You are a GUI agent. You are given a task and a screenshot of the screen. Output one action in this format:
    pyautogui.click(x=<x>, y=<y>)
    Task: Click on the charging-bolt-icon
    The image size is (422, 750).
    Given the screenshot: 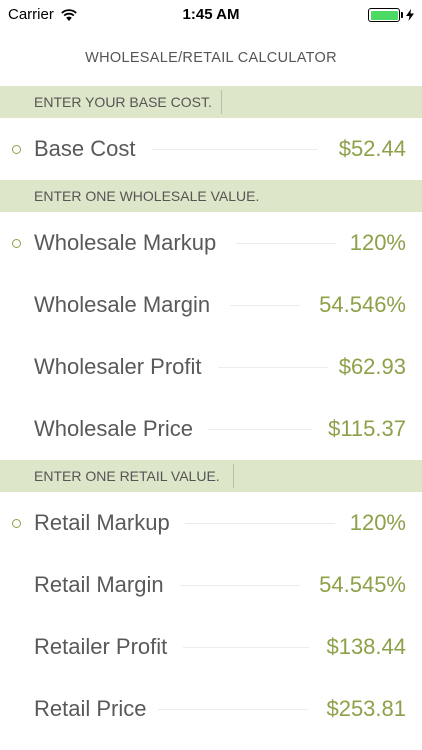 What is the action you would take?
    pyautogui.click(x=410, y=15)
    